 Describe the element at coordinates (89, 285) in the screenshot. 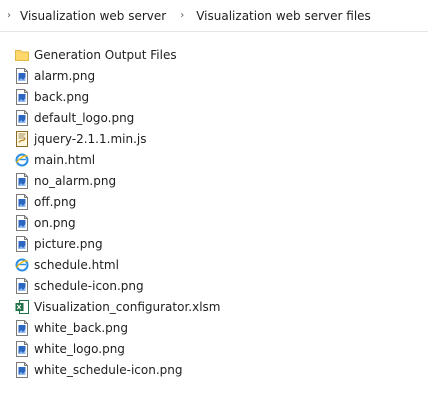

I see `file-name: schedule-icon.png` at that location.